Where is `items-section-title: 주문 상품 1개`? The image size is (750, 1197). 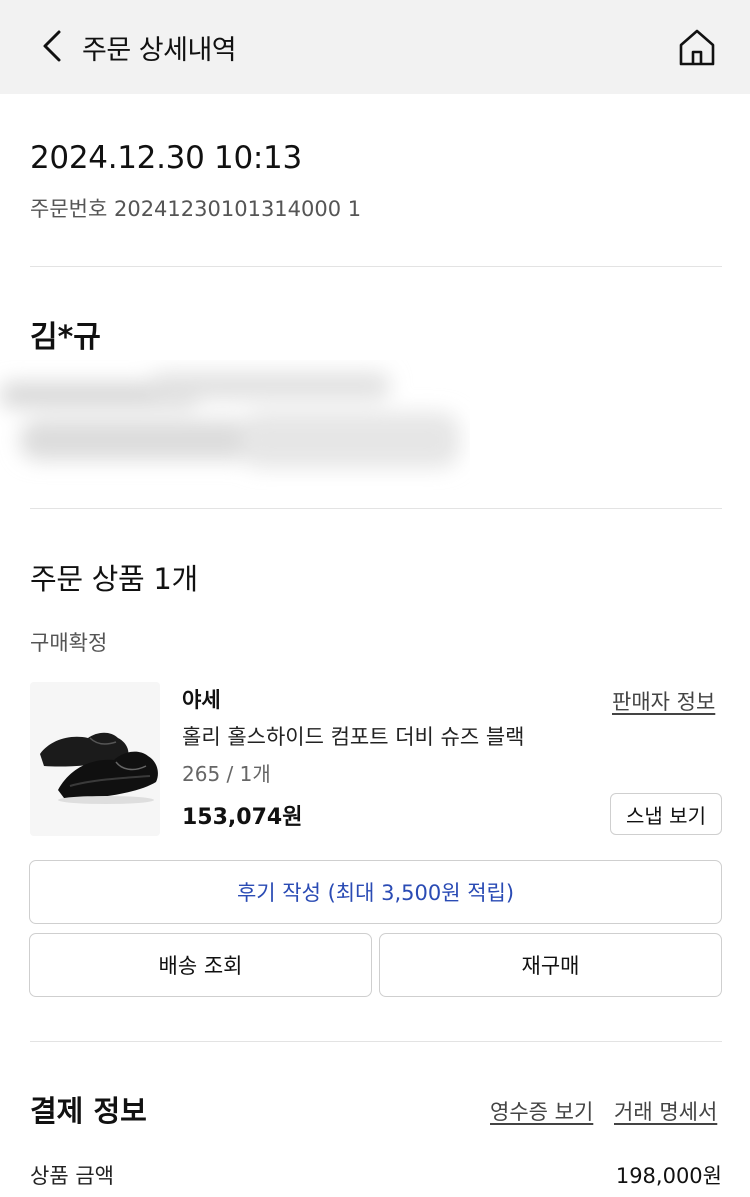
items-section-title: 주문 상품 1개 is located at coordinates (114, 579).